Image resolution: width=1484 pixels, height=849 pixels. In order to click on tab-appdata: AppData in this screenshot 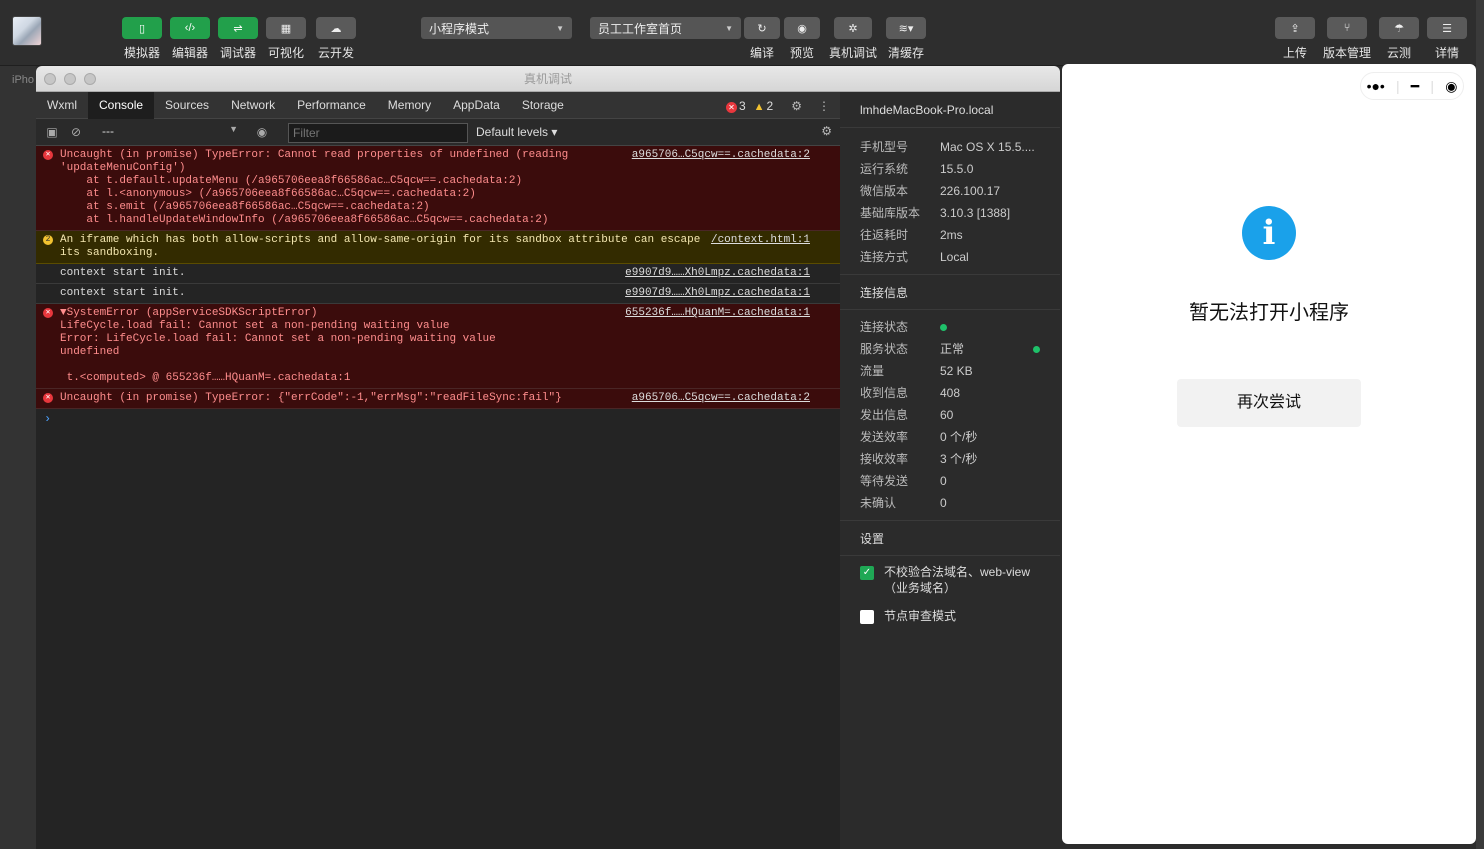, I will do `click(476, 105)`.